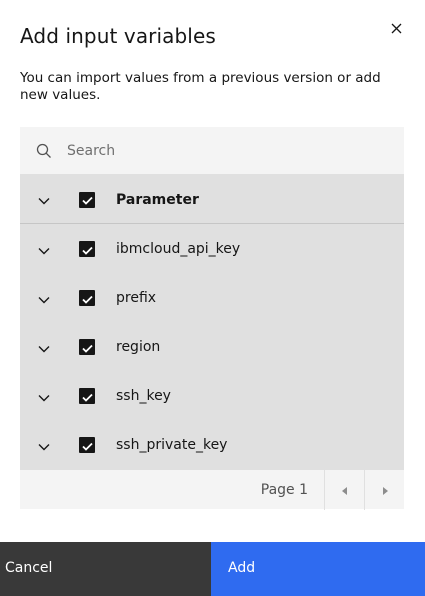 The width and height of the screenshot is (425, 596). I want to click on expand-all-button, so click(44, 200).